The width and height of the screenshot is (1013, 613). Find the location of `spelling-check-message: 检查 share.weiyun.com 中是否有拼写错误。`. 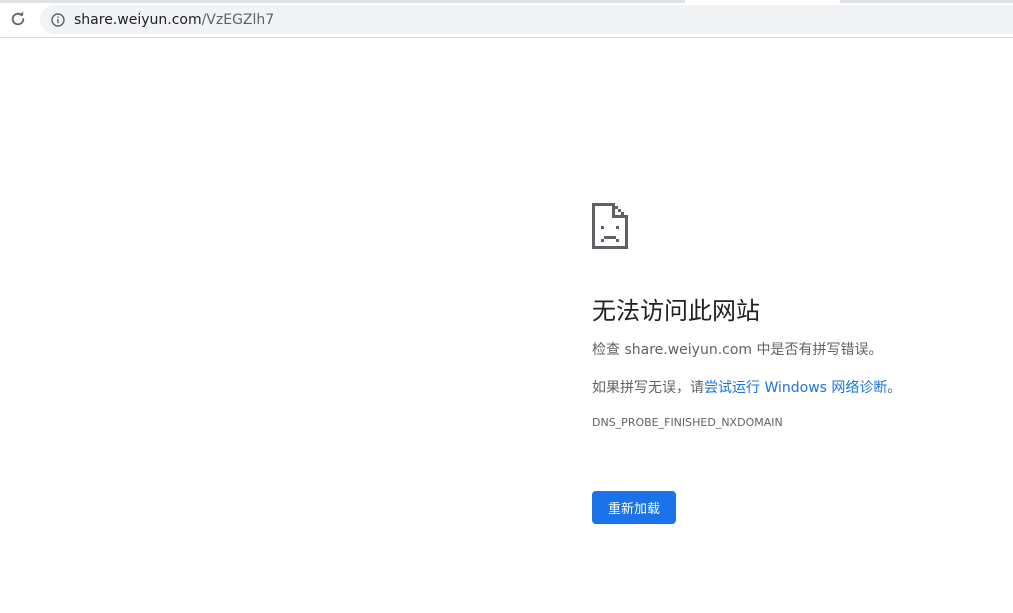

spelling-check-message: 检查 share.weiyun.com 中是否有拼写错误。 is located at coordinates (737, 350).